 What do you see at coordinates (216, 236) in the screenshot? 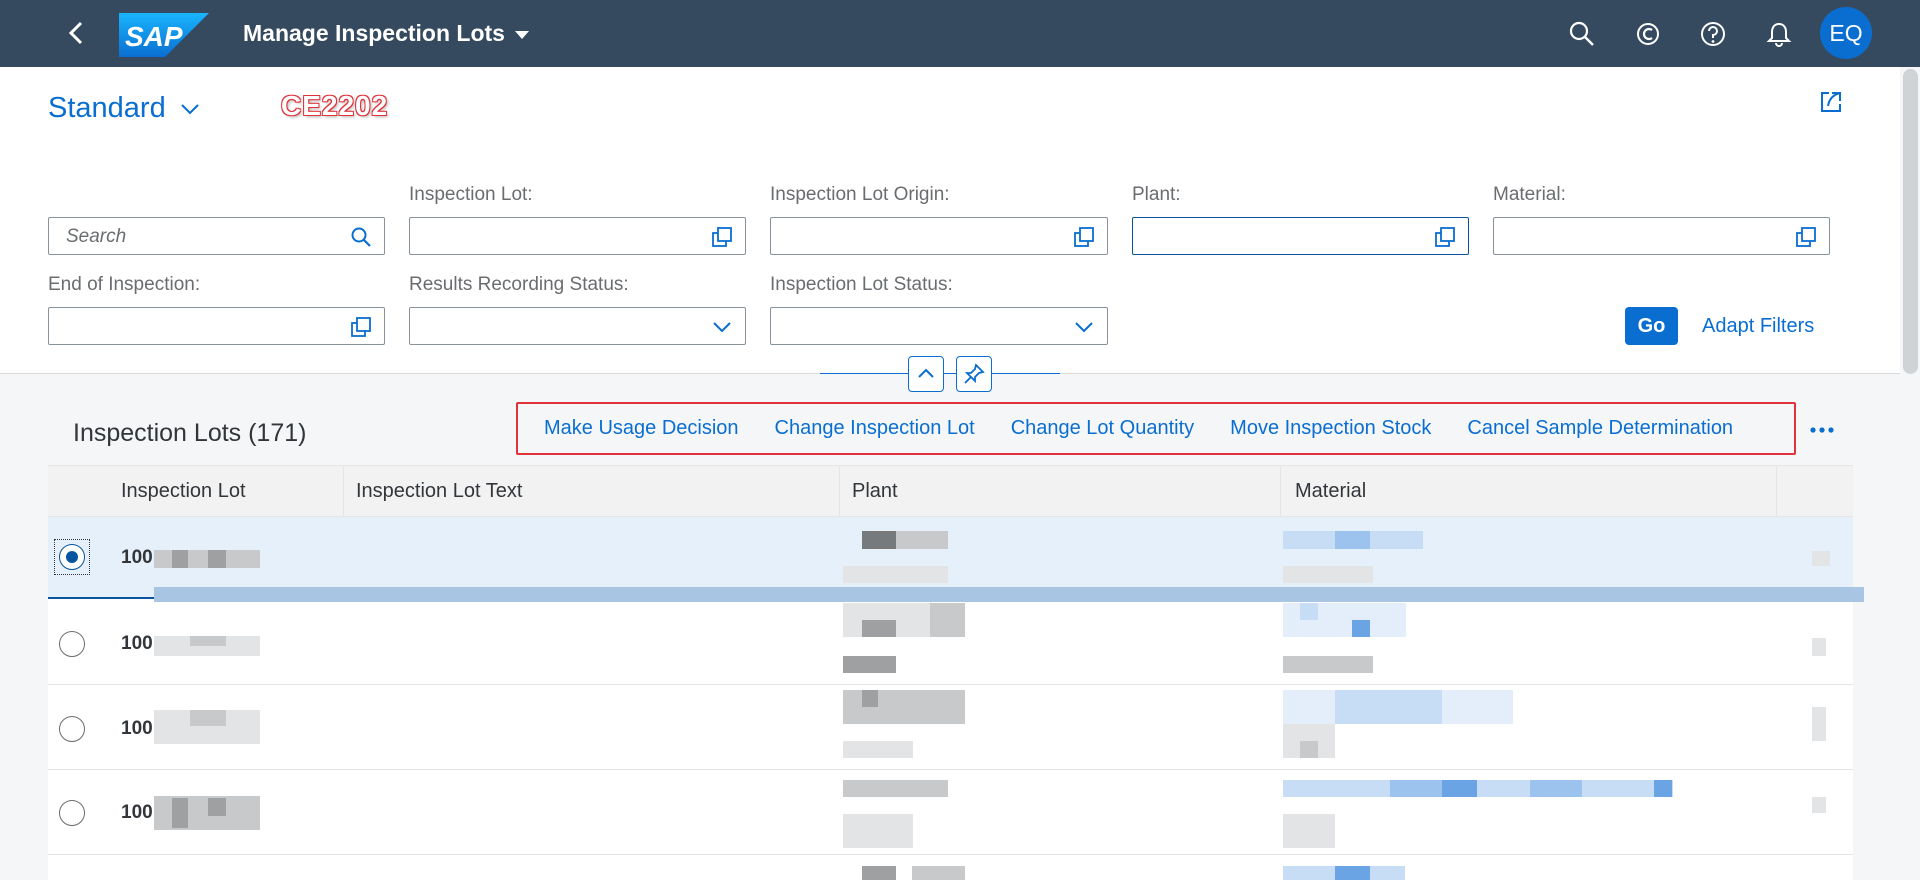
I see `search-input: Search` at bounding box center [216, 236].